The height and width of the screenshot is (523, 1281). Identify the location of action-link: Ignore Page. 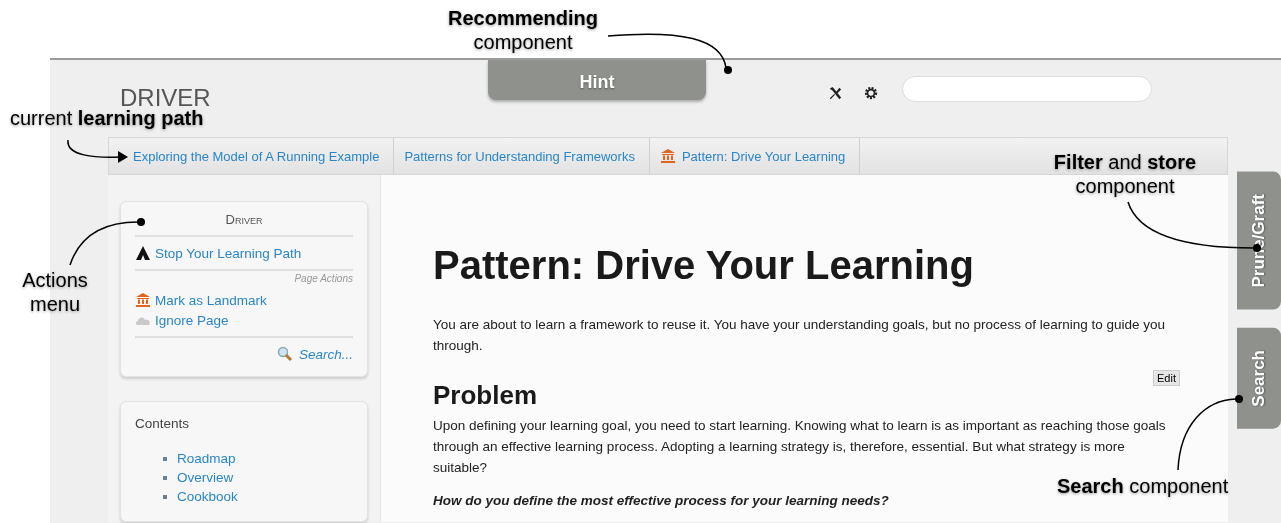
(182, 320).